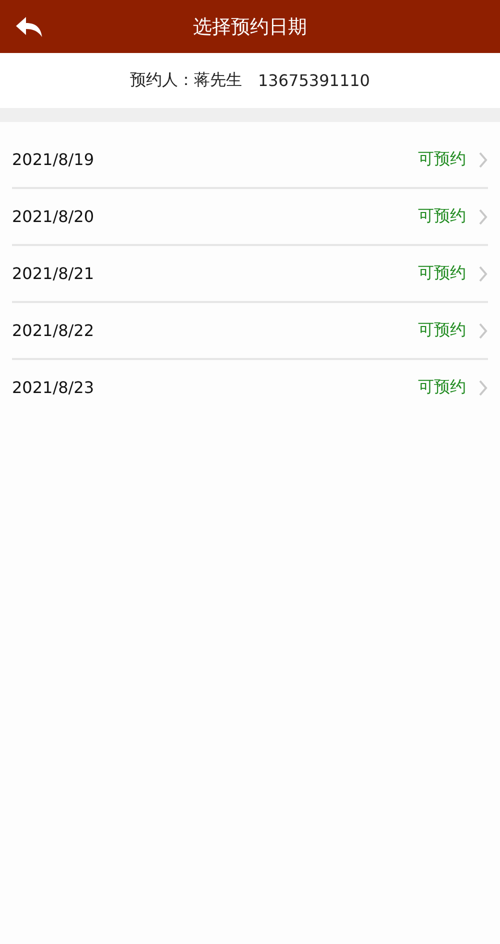 The height and width of the screenshot is (944, 500). I want to click on date-row: 2021/8/19 可预约, so click(250, 160).